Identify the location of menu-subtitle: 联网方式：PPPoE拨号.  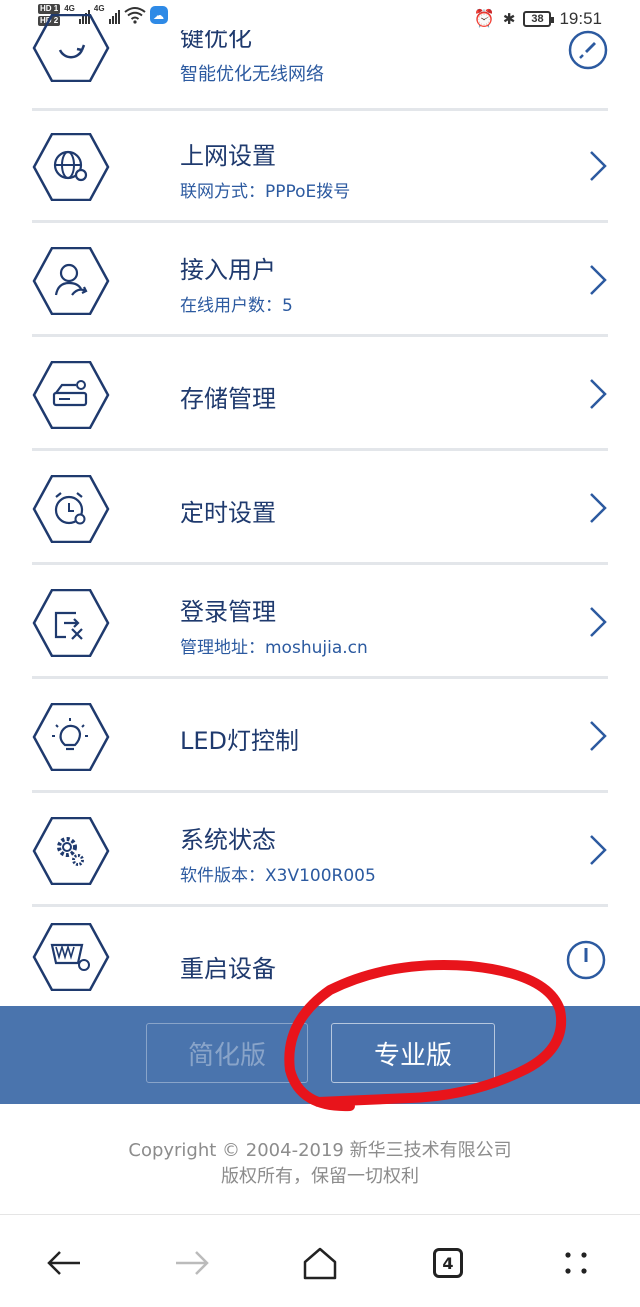
(265, 192).